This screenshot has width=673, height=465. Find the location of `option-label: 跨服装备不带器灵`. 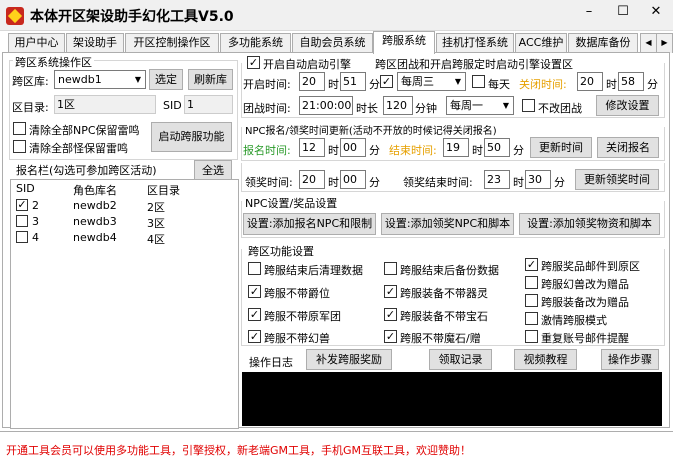

option-label: 跨服装备不带器灵 is located at coordinates (444, 293).